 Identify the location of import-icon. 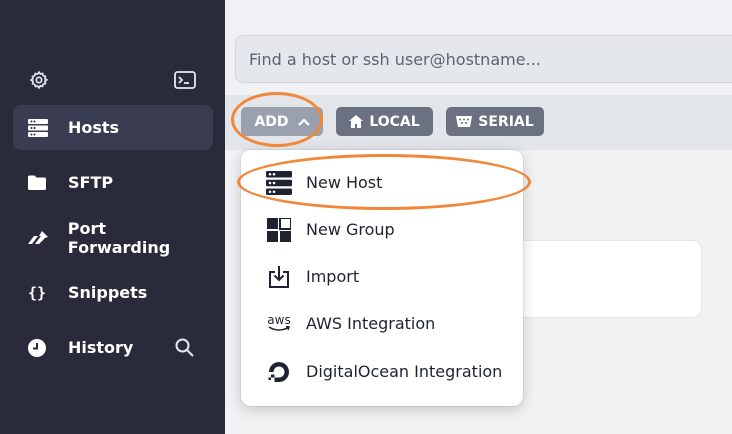
(279, 277).